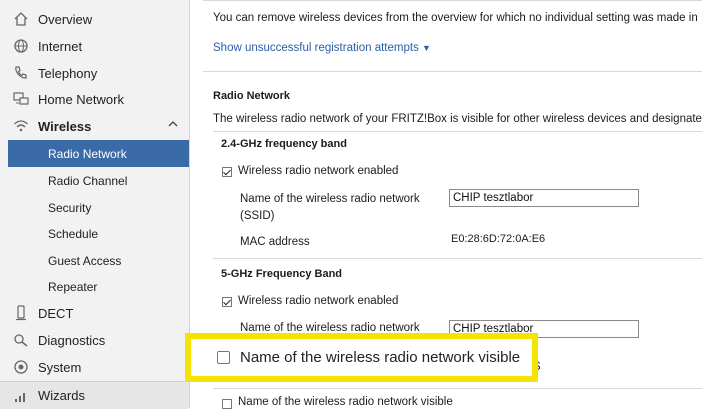  Describe the element at coordinates (98, 207) in the screenshot. I see `sidebar-sub-security: Security` at that location.